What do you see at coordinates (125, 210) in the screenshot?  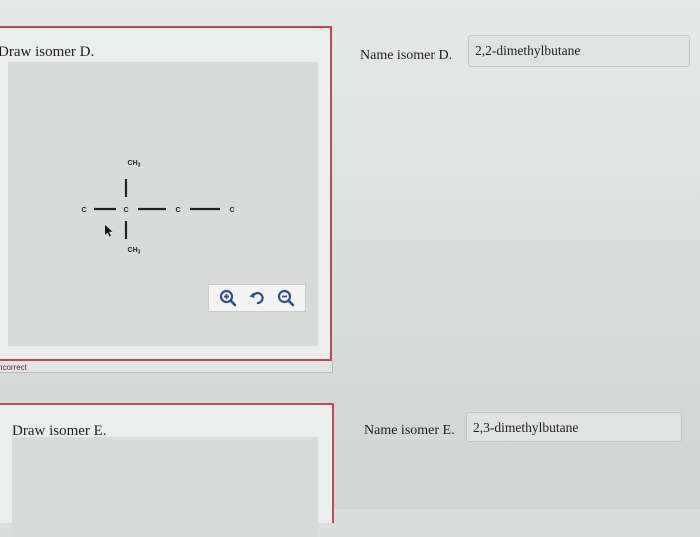 I see `atom-c2: C` at bounding box center [125, 210].